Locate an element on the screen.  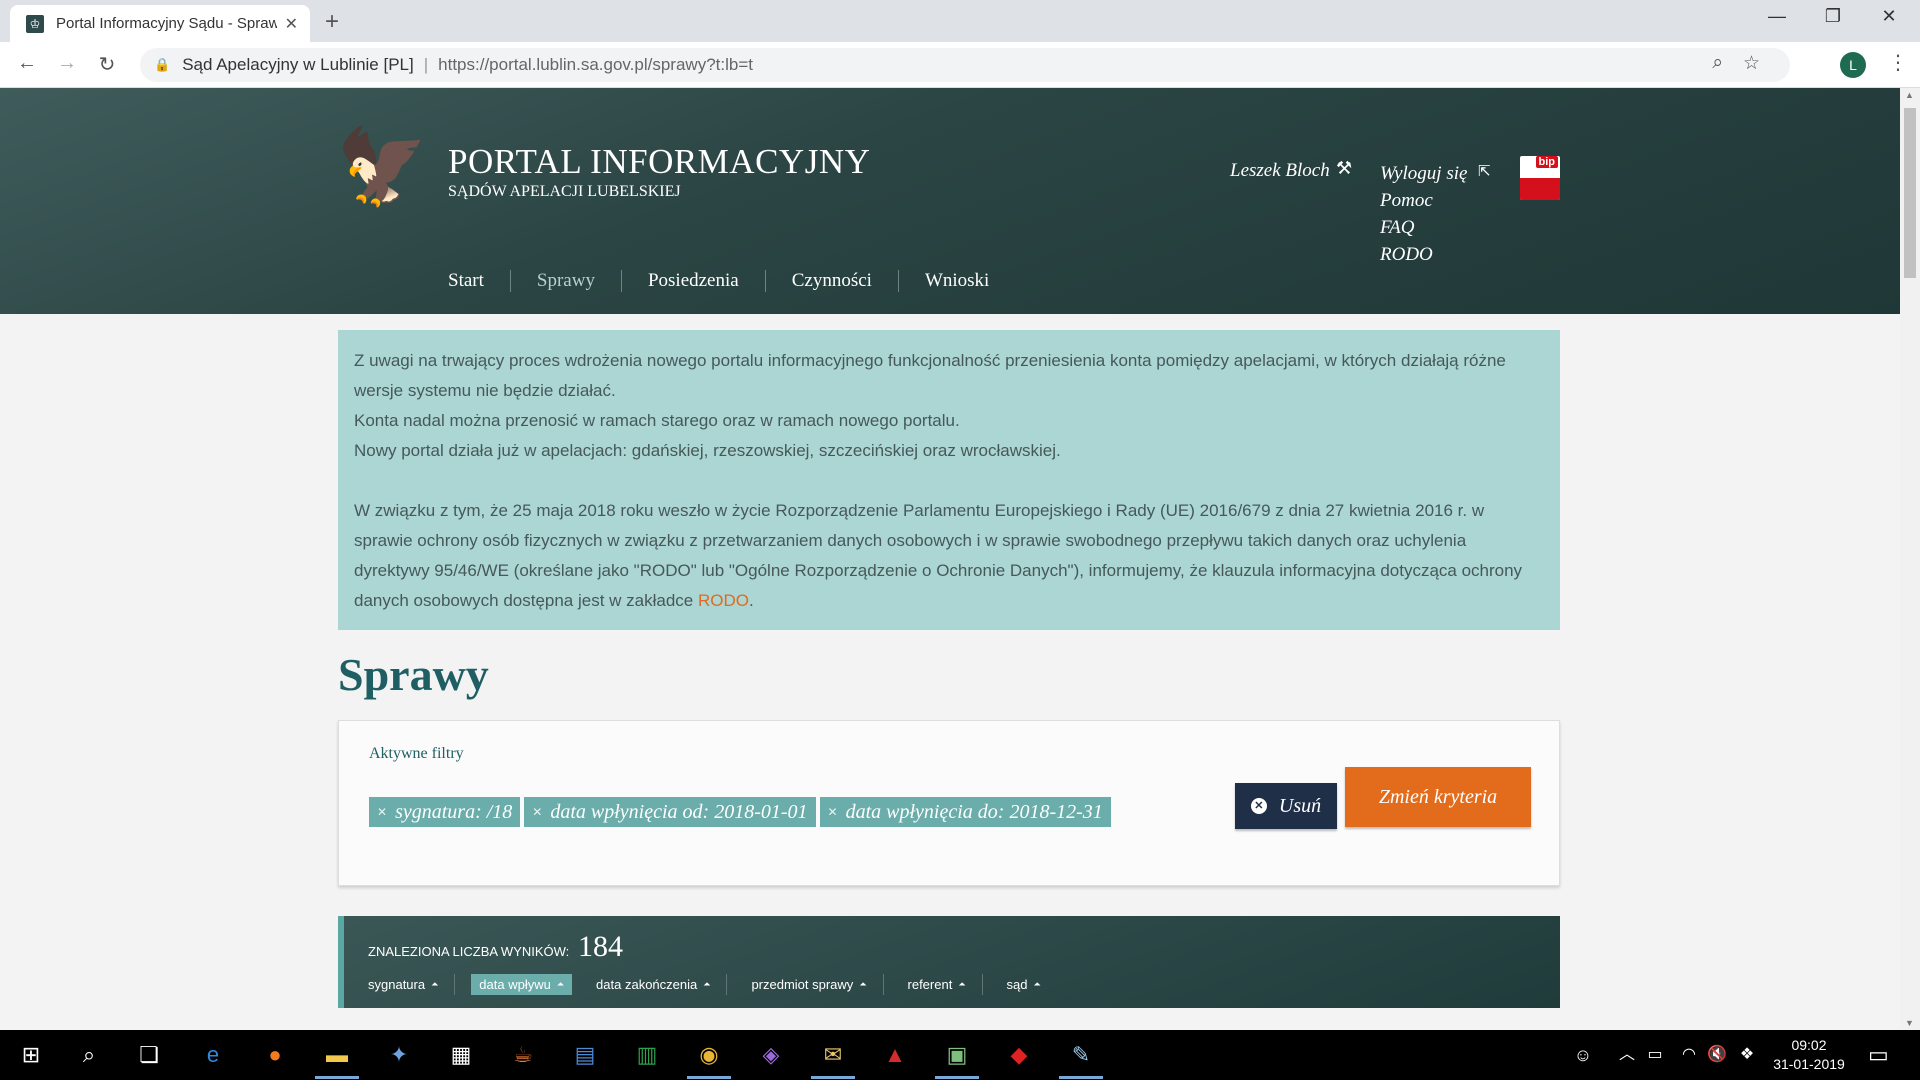
network-app-icon: ◈ is located at coordinates (771, 1055).